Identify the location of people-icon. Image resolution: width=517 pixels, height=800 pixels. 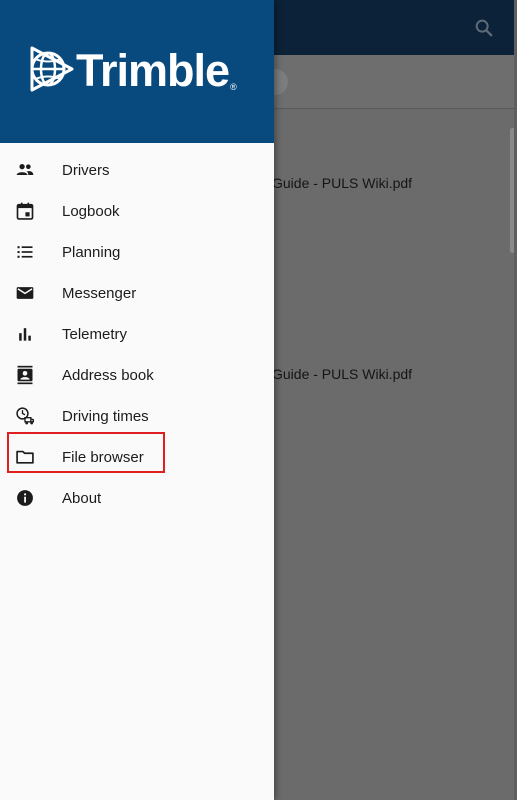
(25, 170).